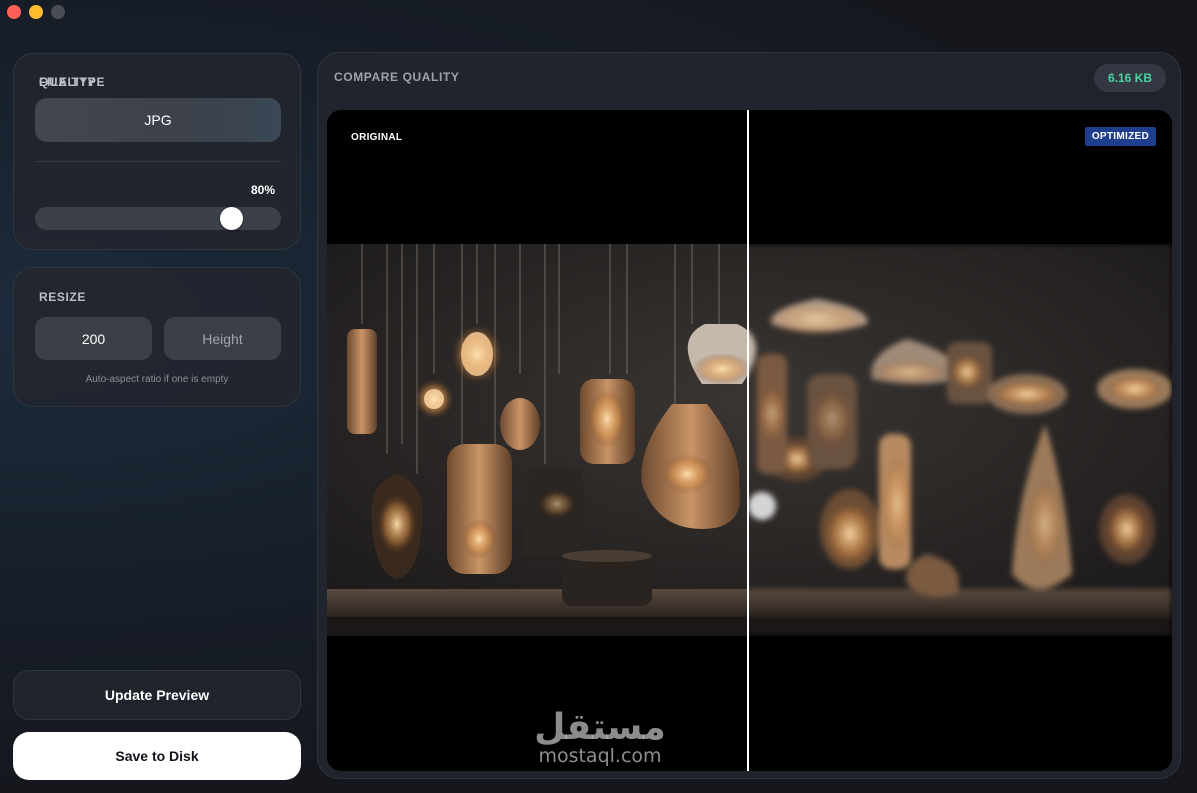  I want to click on minimize-window-button, so click(36, 12).